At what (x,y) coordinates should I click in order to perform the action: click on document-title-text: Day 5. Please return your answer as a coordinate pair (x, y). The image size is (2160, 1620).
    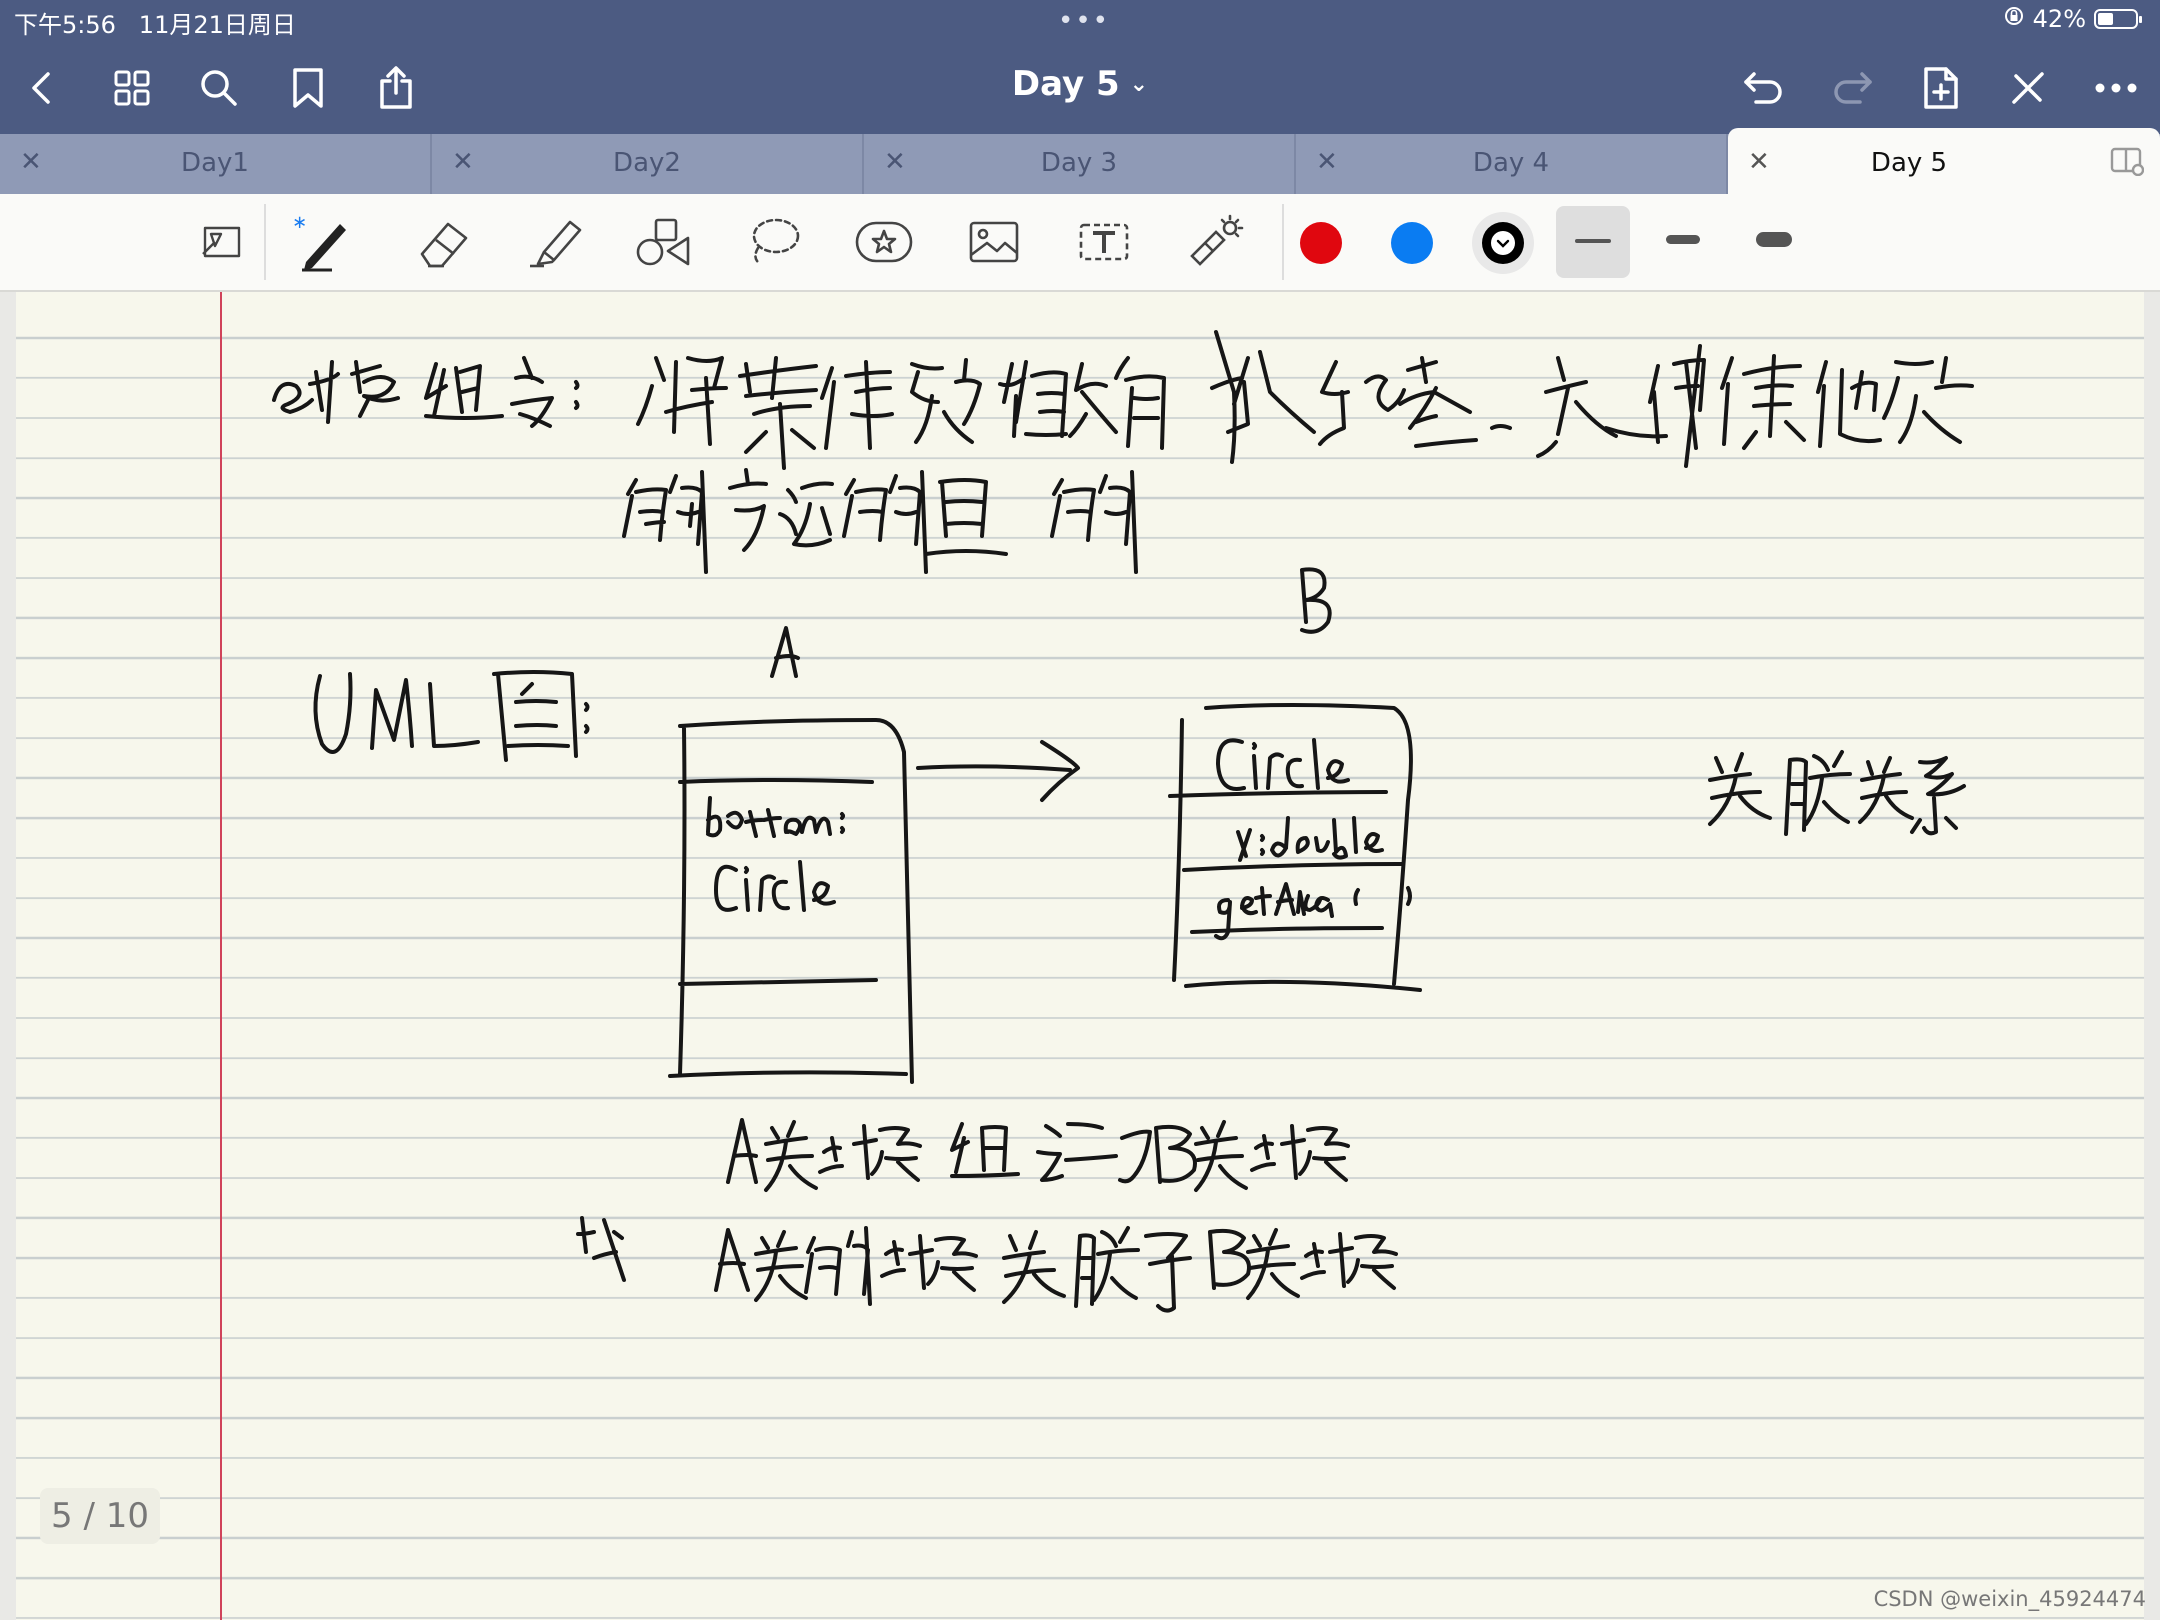
    Looking at the image, I should click on (1065, 84).